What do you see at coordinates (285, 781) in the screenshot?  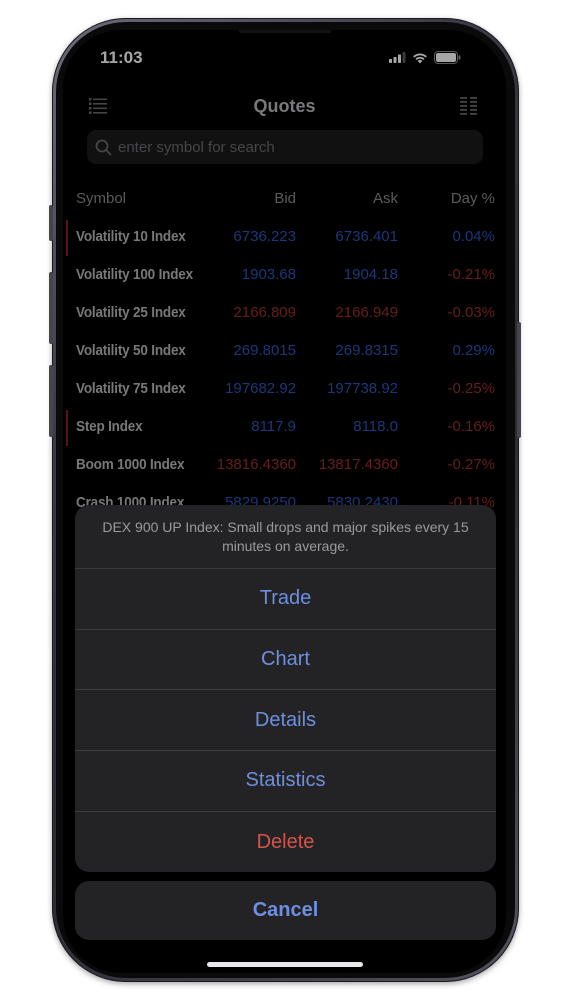 I see `statistics-button: Statistics` at bounding box center [285, 781].